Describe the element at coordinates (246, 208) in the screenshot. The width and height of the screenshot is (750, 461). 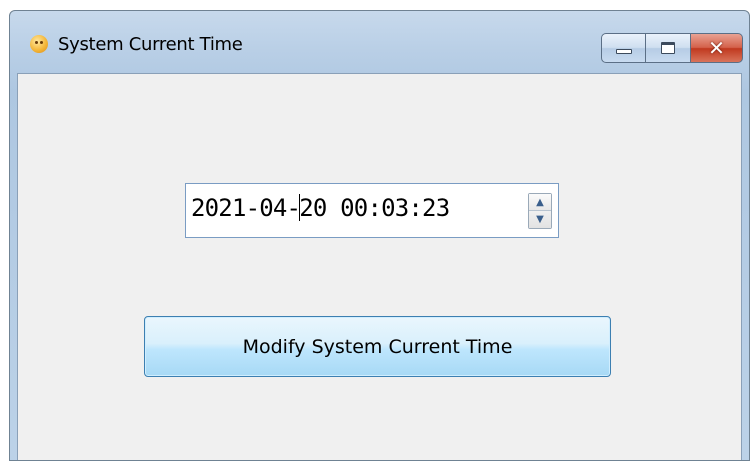
I see `datetime-value-part1: 2021-04-` at that location.